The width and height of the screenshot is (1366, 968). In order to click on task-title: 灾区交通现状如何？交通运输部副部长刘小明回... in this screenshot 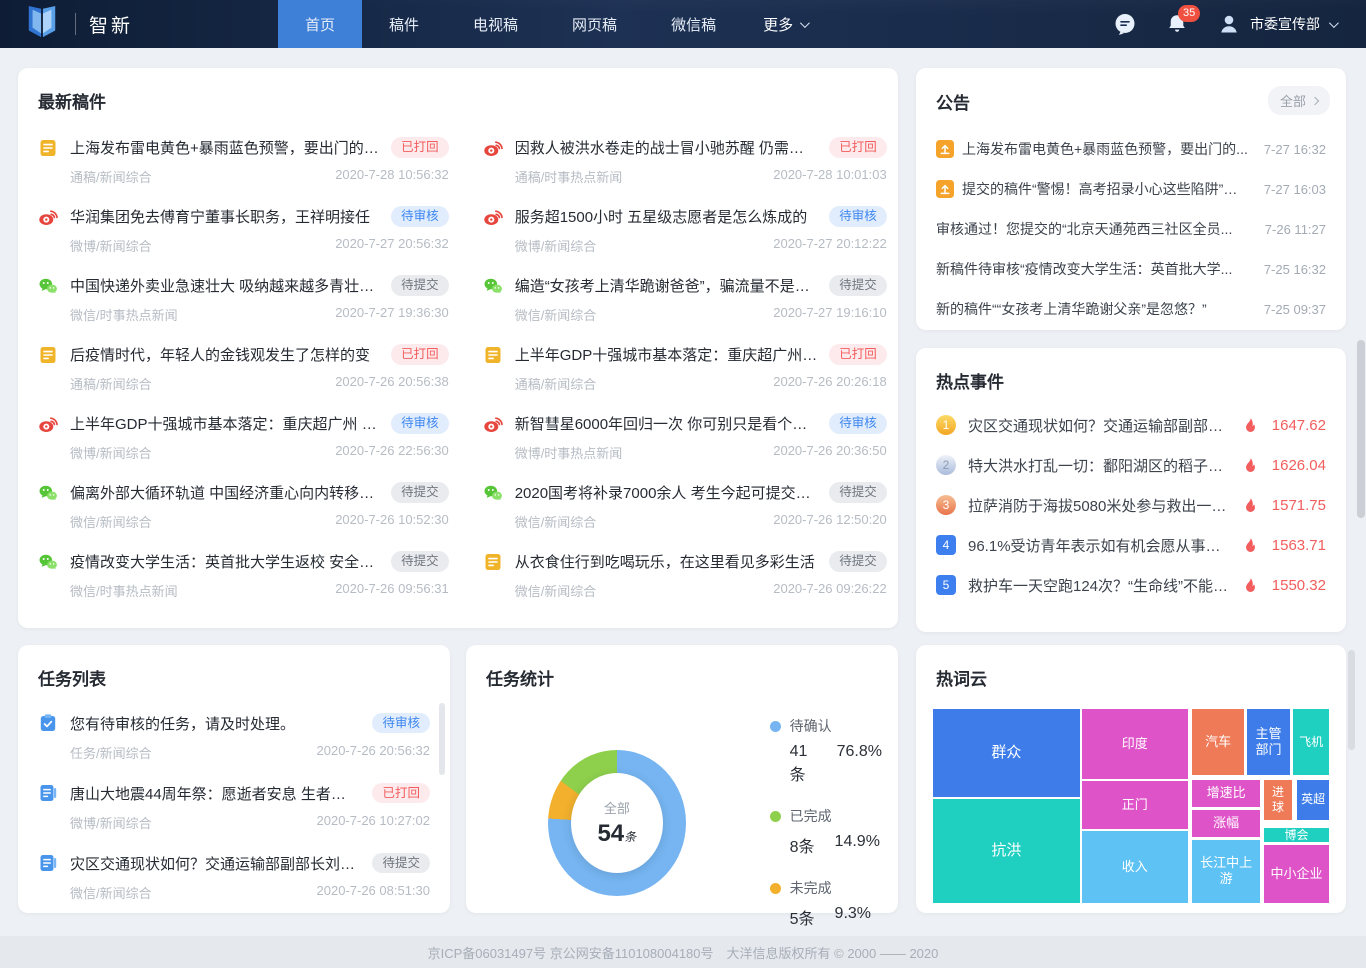, I will do `click(215, 864)`.